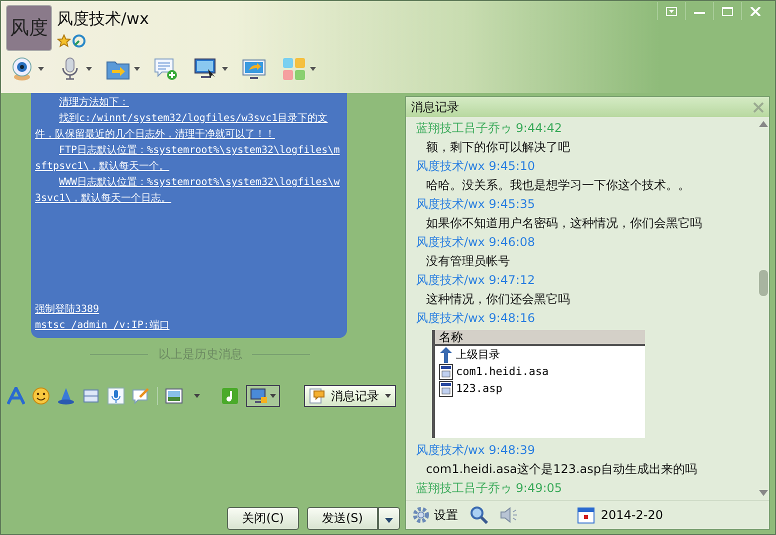 The height and width of the screenshot is (535, 776). Describe the element at coordinates (254, 69) in the screenshot. I see `screen-share-icon` at that location.